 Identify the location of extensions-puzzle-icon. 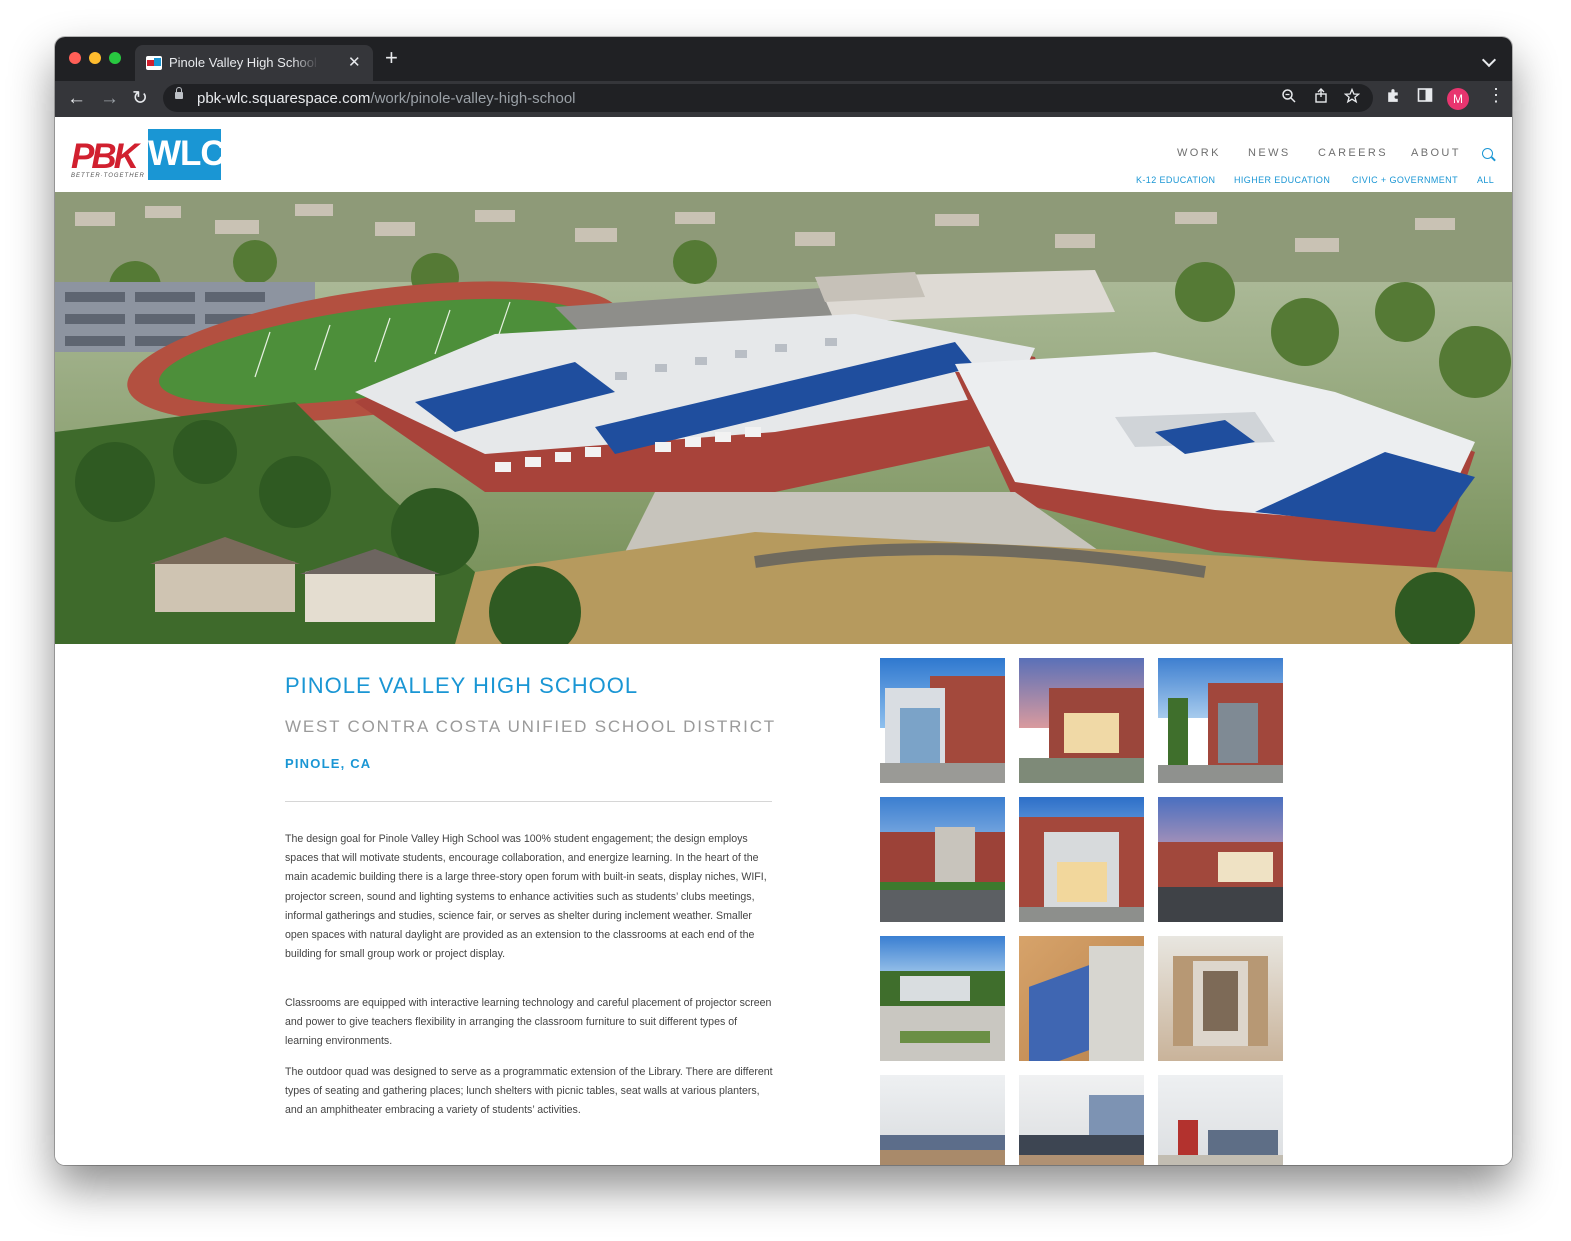
(1393, 98).